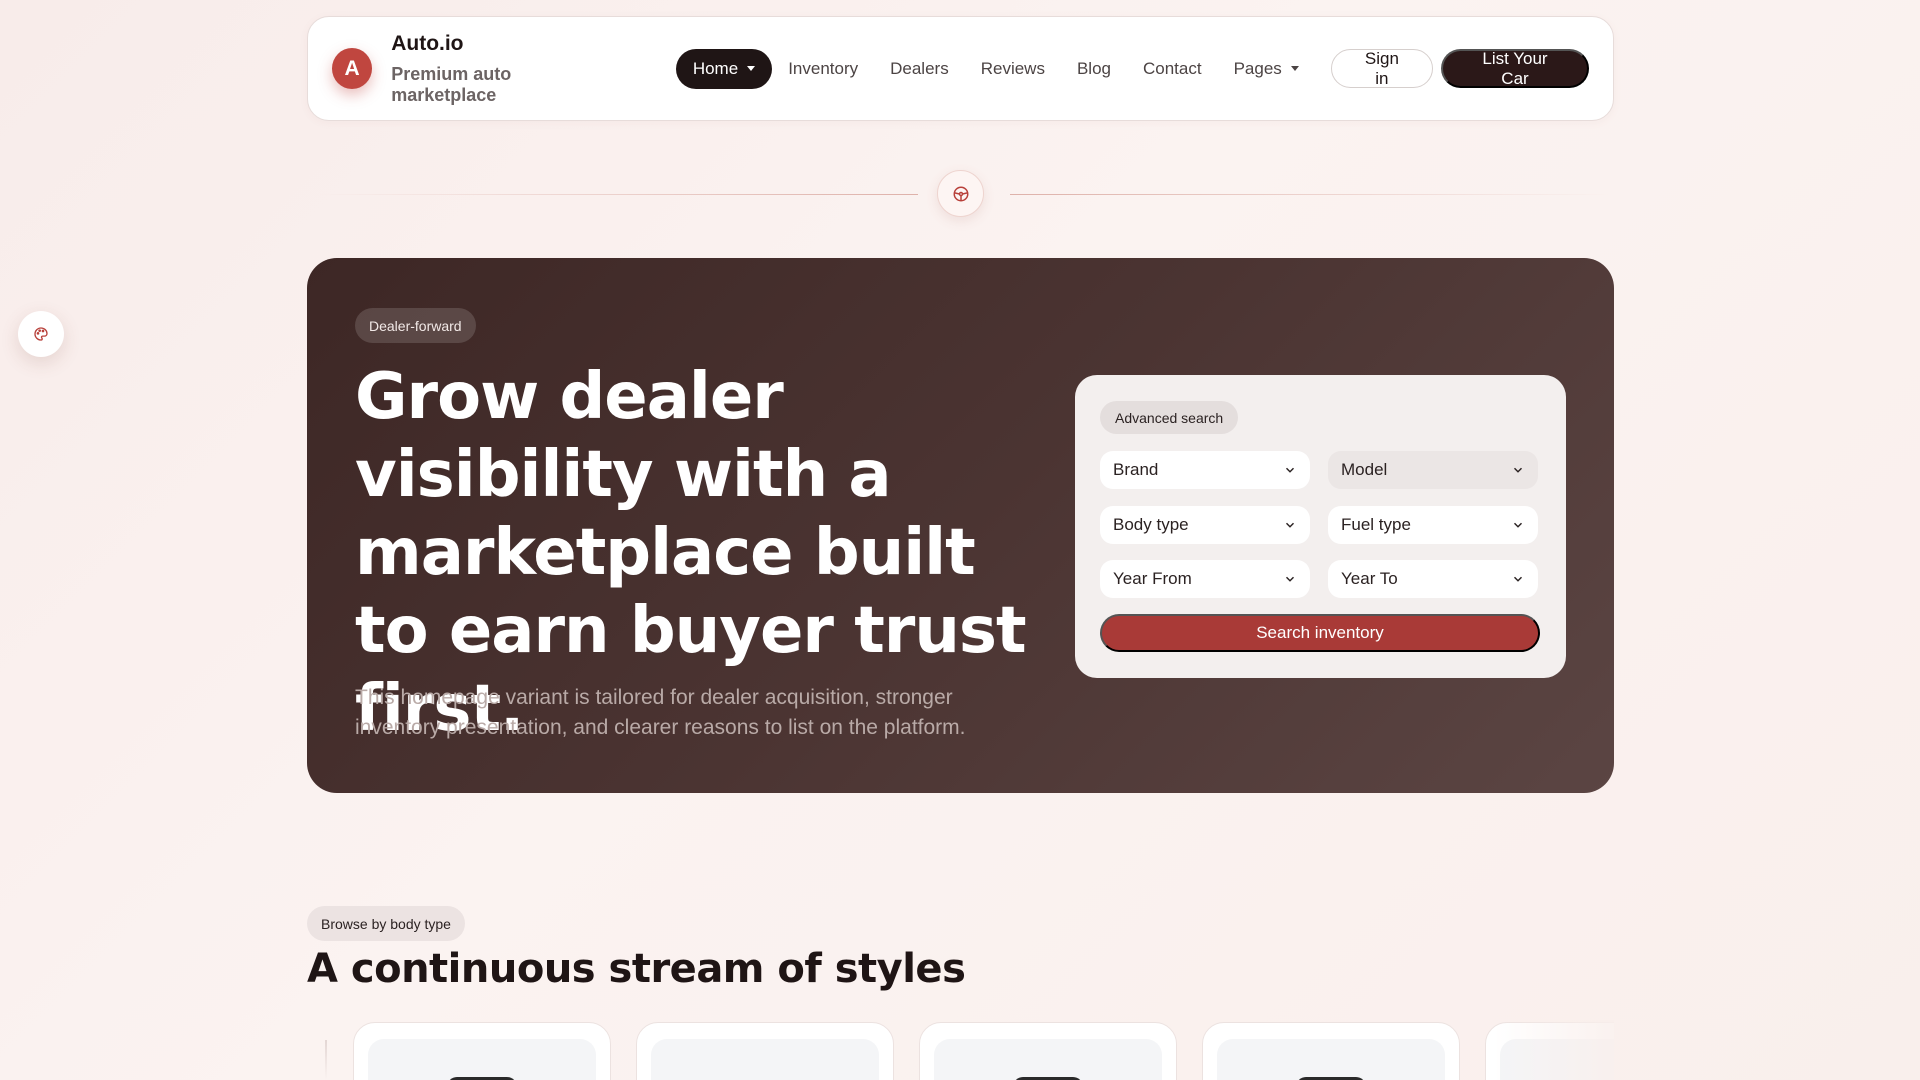 The width and height of the screenshot is (1920, 1080). Describe the element at coordinates (636, 969) in the screenshot. I see `browse-section-title: A continuous stream of styles` at that location.